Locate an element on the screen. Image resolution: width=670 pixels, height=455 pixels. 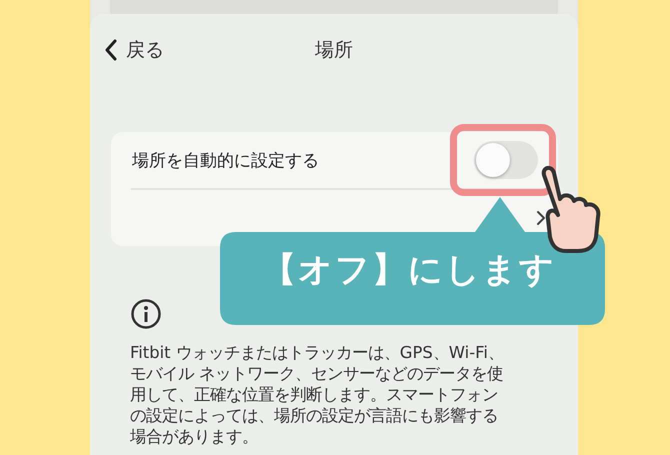
chevron-right-icon is located at coordinates (541, 218).